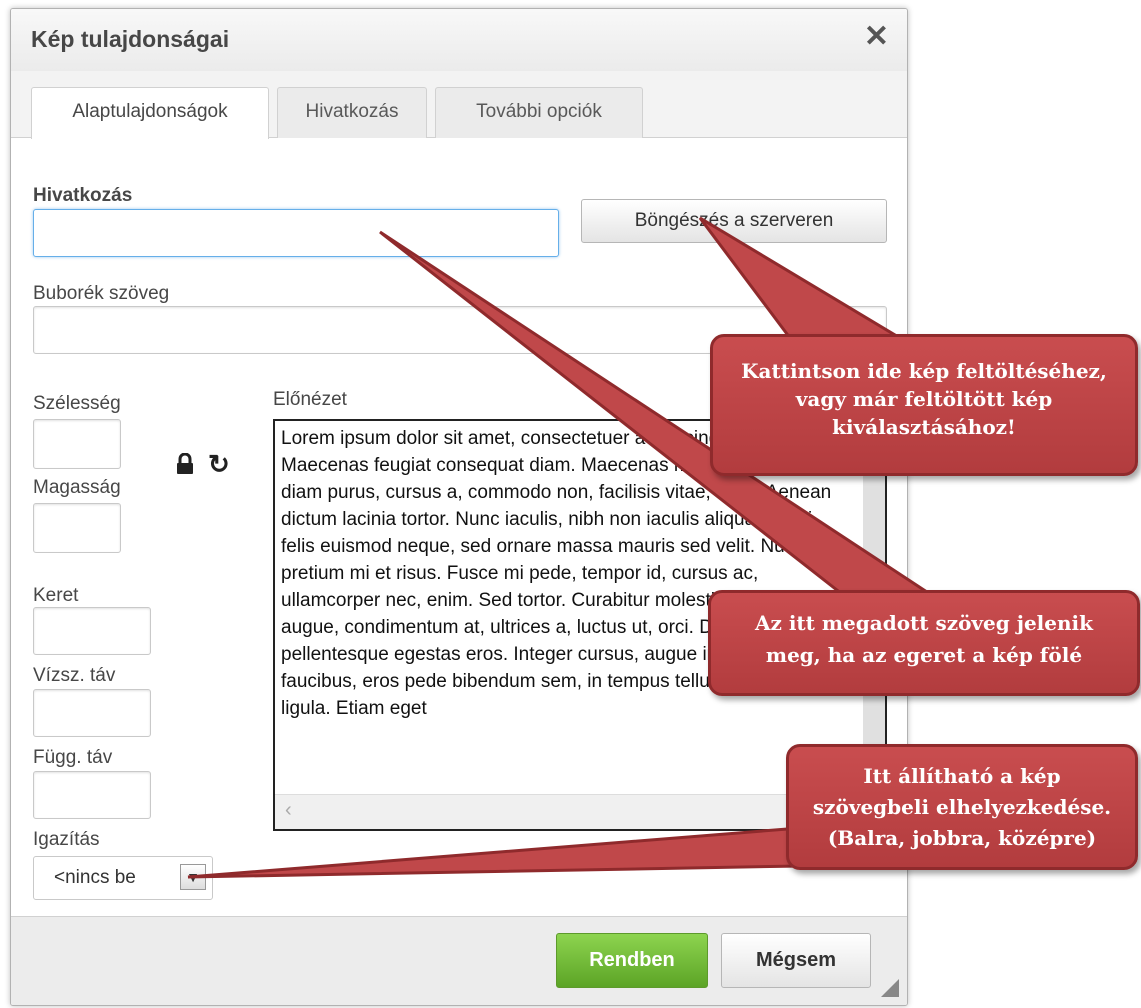 The image size is (1141, 1008). What do you see at coordinates (494, 852) in the screenshot?
I see `align-callout-pointer` at bounding box center [494, 852].